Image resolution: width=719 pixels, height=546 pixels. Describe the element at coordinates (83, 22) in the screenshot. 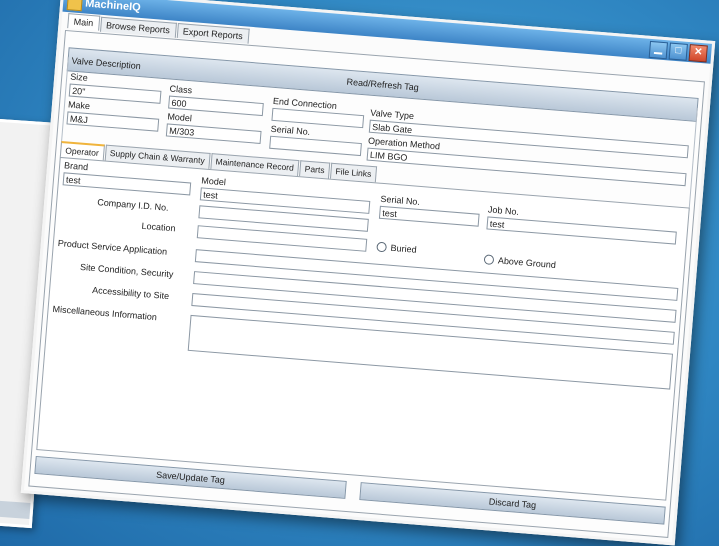

I see `tab-main: Main` at that location.